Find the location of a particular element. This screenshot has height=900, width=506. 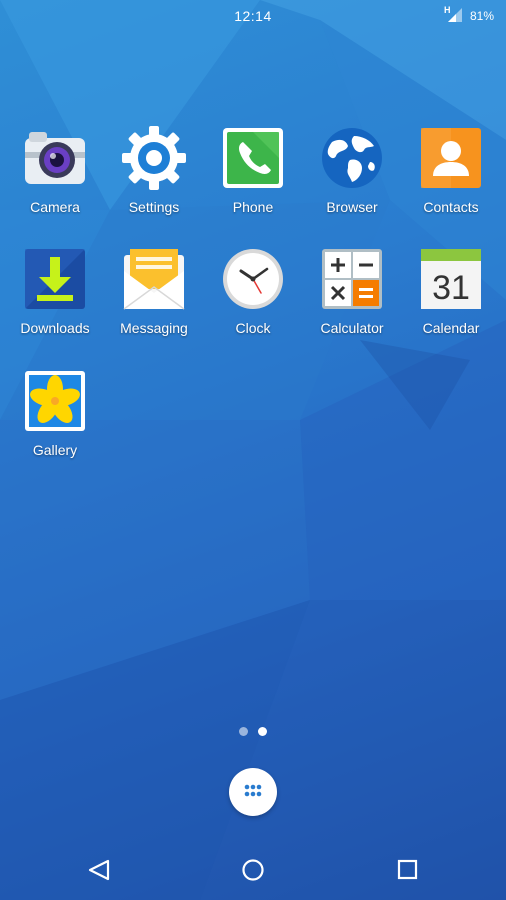

globe-icon is located at coordinates (352, 158).